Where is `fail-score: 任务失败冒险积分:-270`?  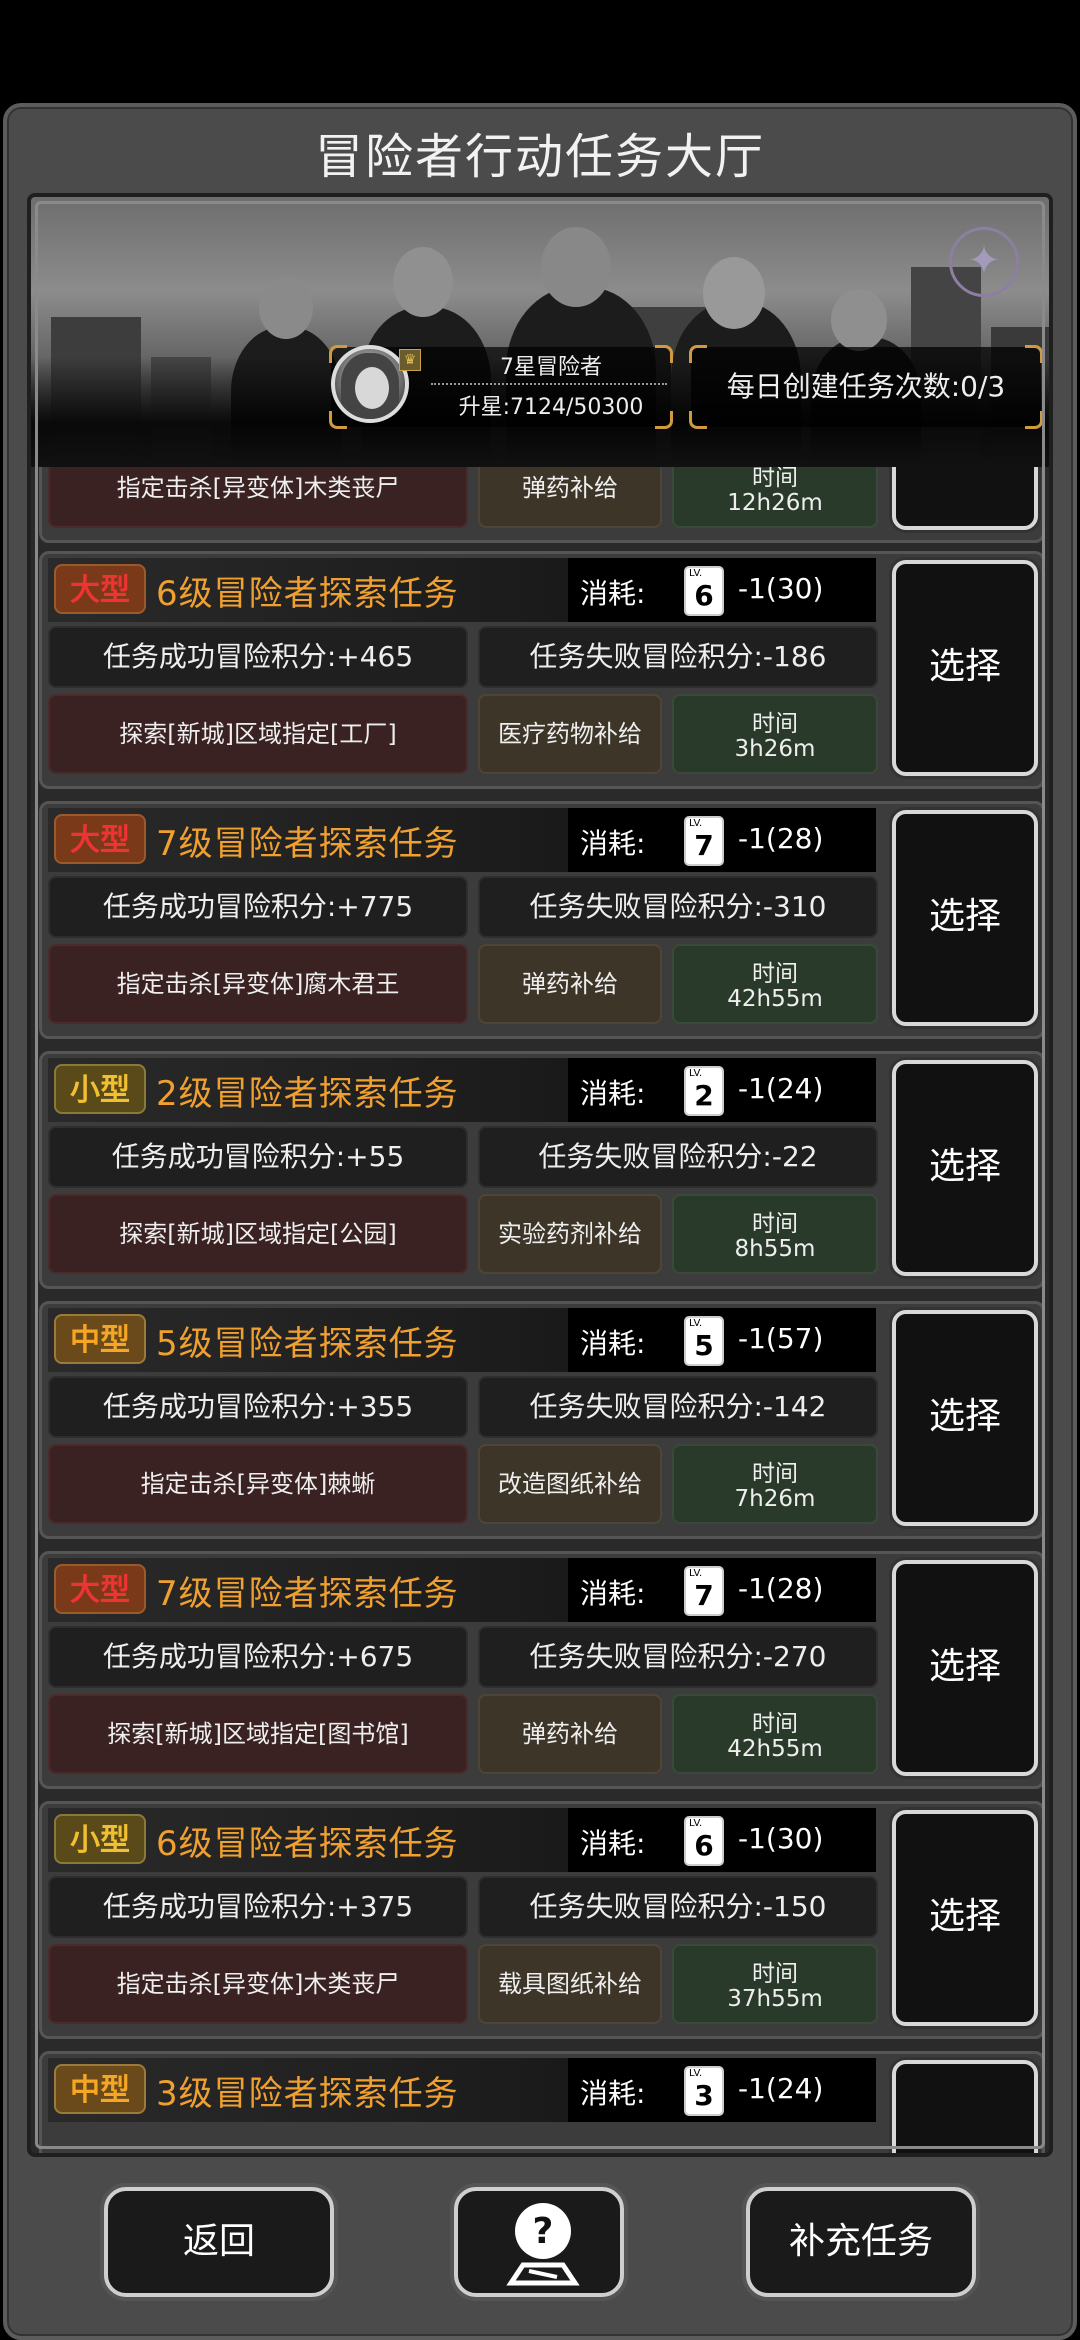 fail-score: 任务失败冒险积分:-270 is located at coordinates (678, 1657).